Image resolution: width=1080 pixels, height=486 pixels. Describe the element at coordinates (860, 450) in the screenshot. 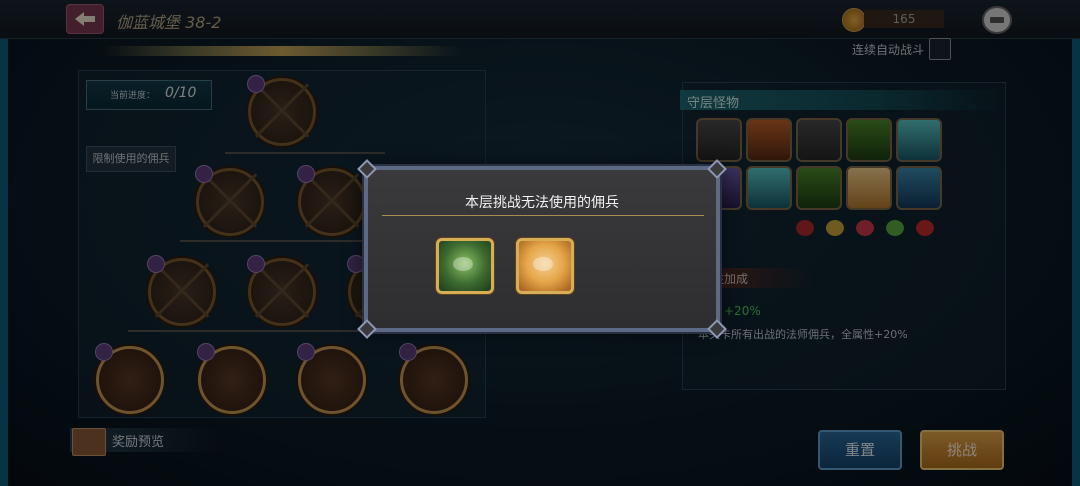

I see `reset-button: 重置` at that location.